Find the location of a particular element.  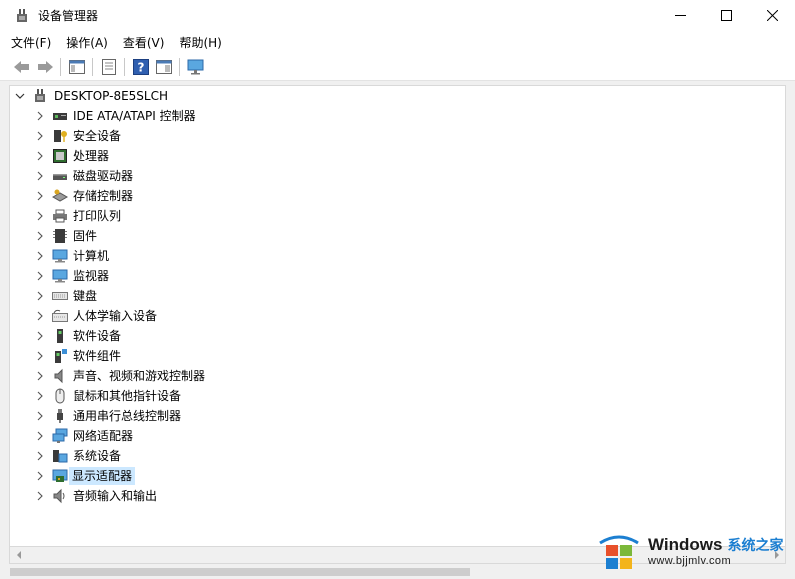

tree-item-label: 系统设备 is located at coordinates (97, 456).